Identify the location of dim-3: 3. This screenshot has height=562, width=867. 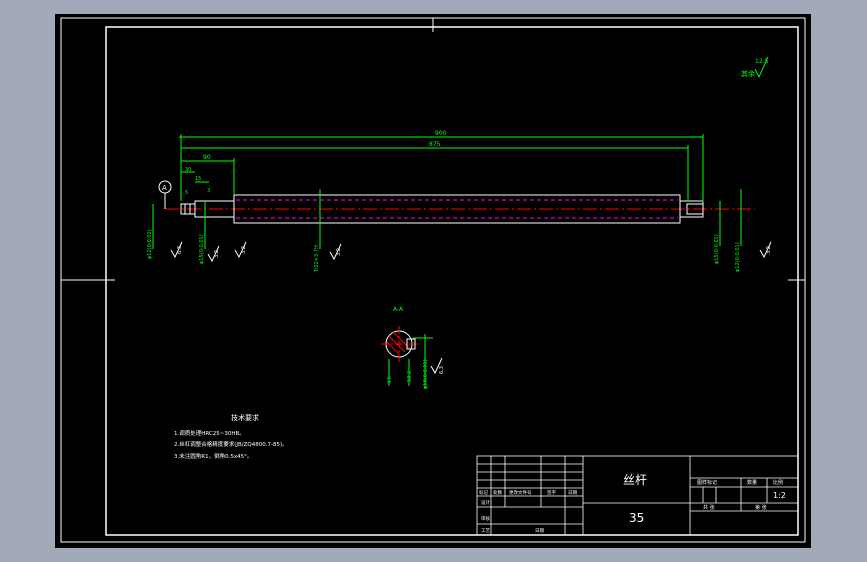
(208, 191).